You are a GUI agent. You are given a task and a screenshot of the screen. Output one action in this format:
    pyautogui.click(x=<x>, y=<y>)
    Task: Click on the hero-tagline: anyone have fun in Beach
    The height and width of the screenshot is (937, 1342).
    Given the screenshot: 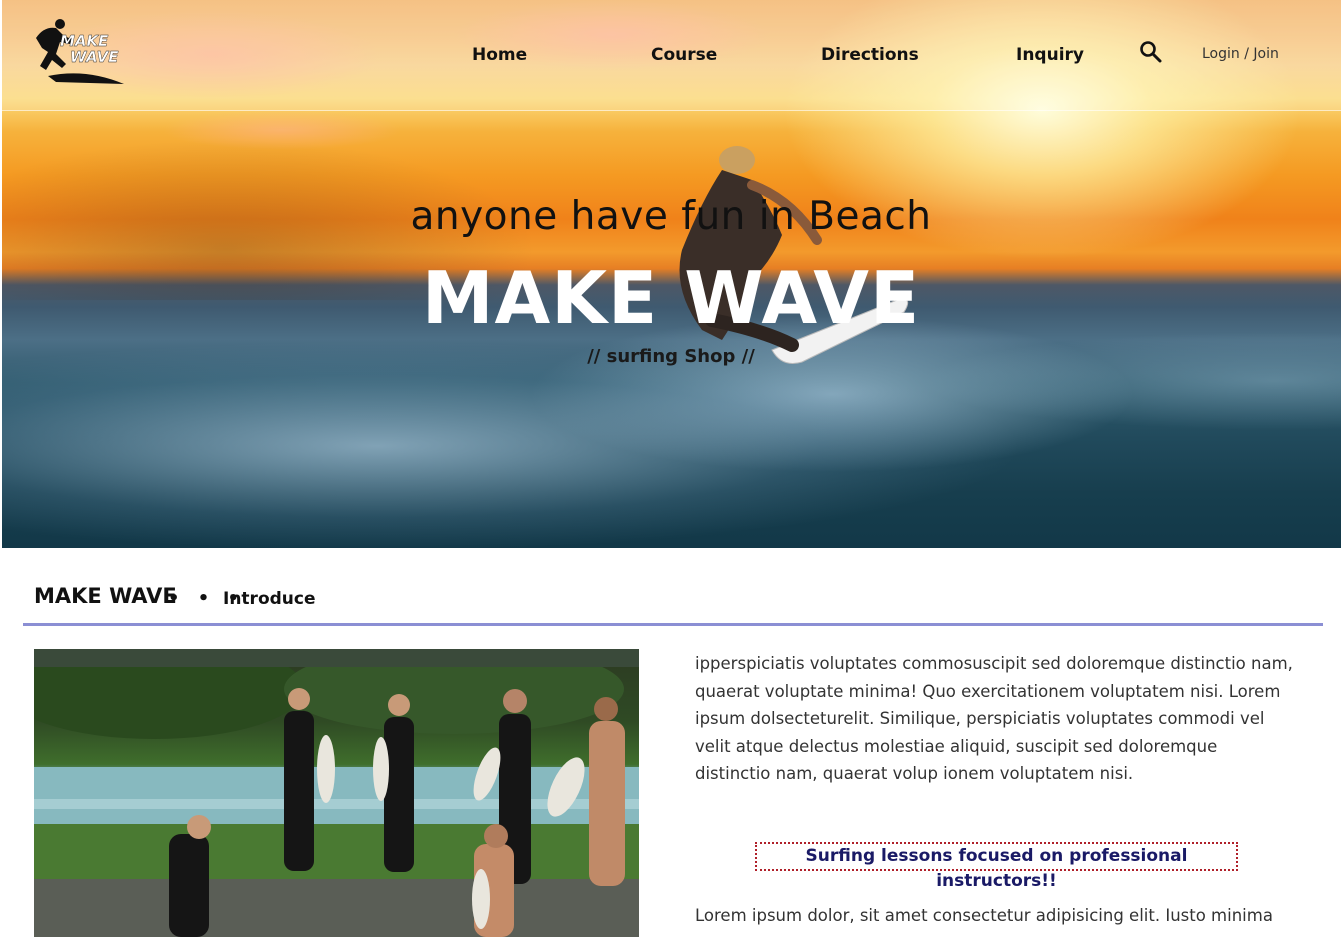 What is the action you would take?
    pyautogui.click(x=671, y=216)
    